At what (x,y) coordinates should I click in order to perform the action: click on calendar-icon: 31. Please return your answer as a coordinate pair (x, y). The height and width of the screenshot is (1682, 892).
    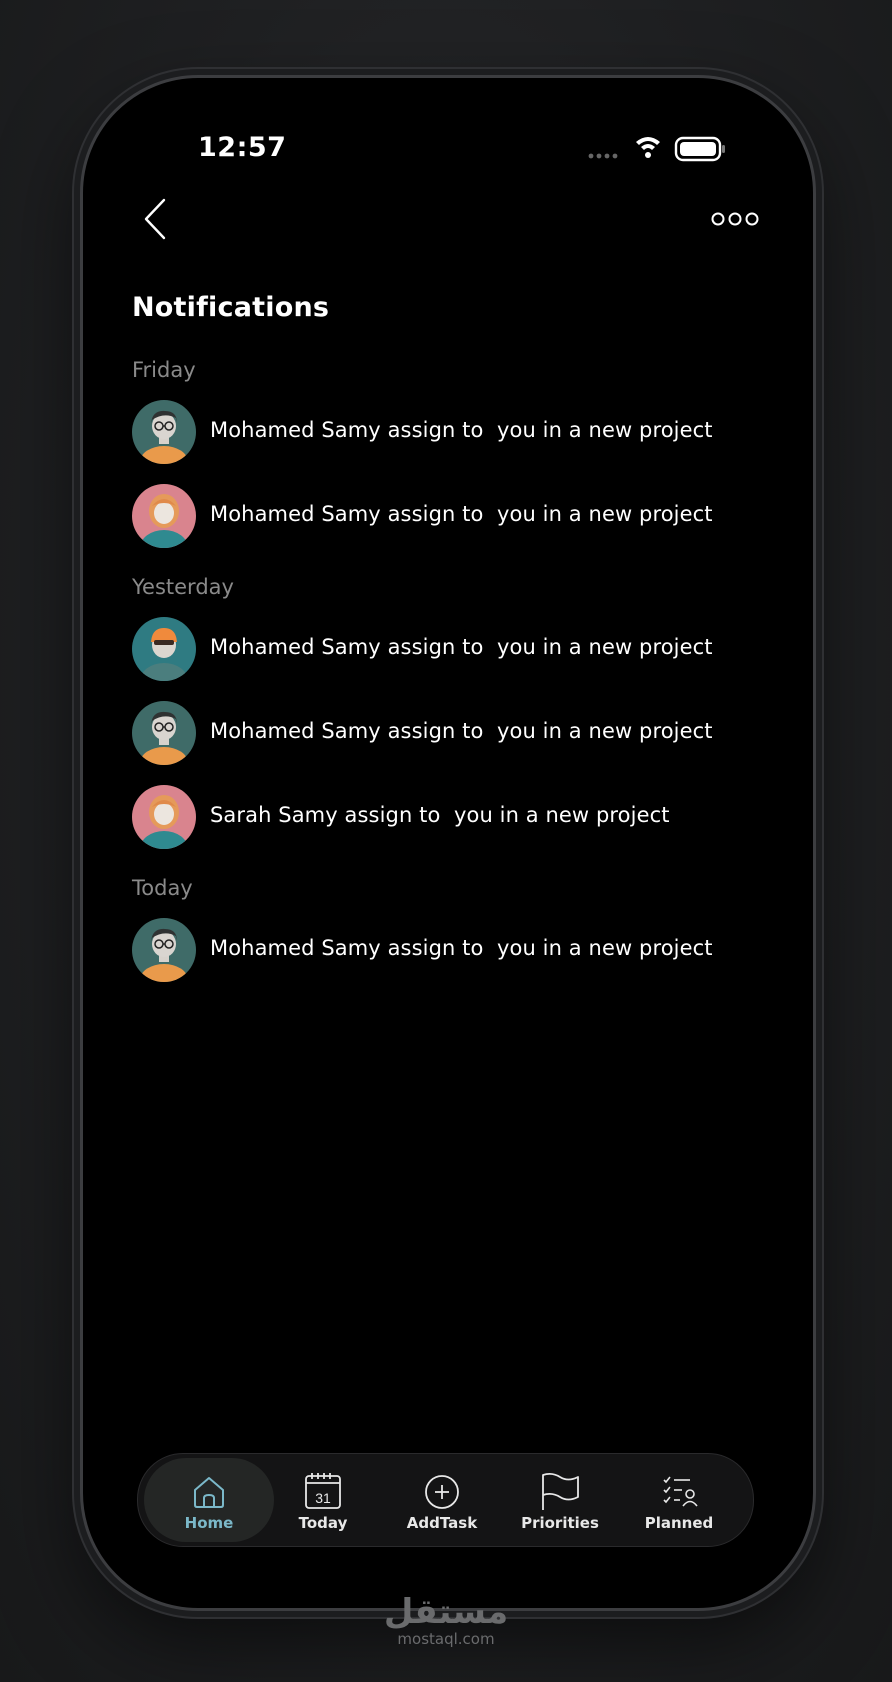
    Looking at the image, I should click on (323, 1491).